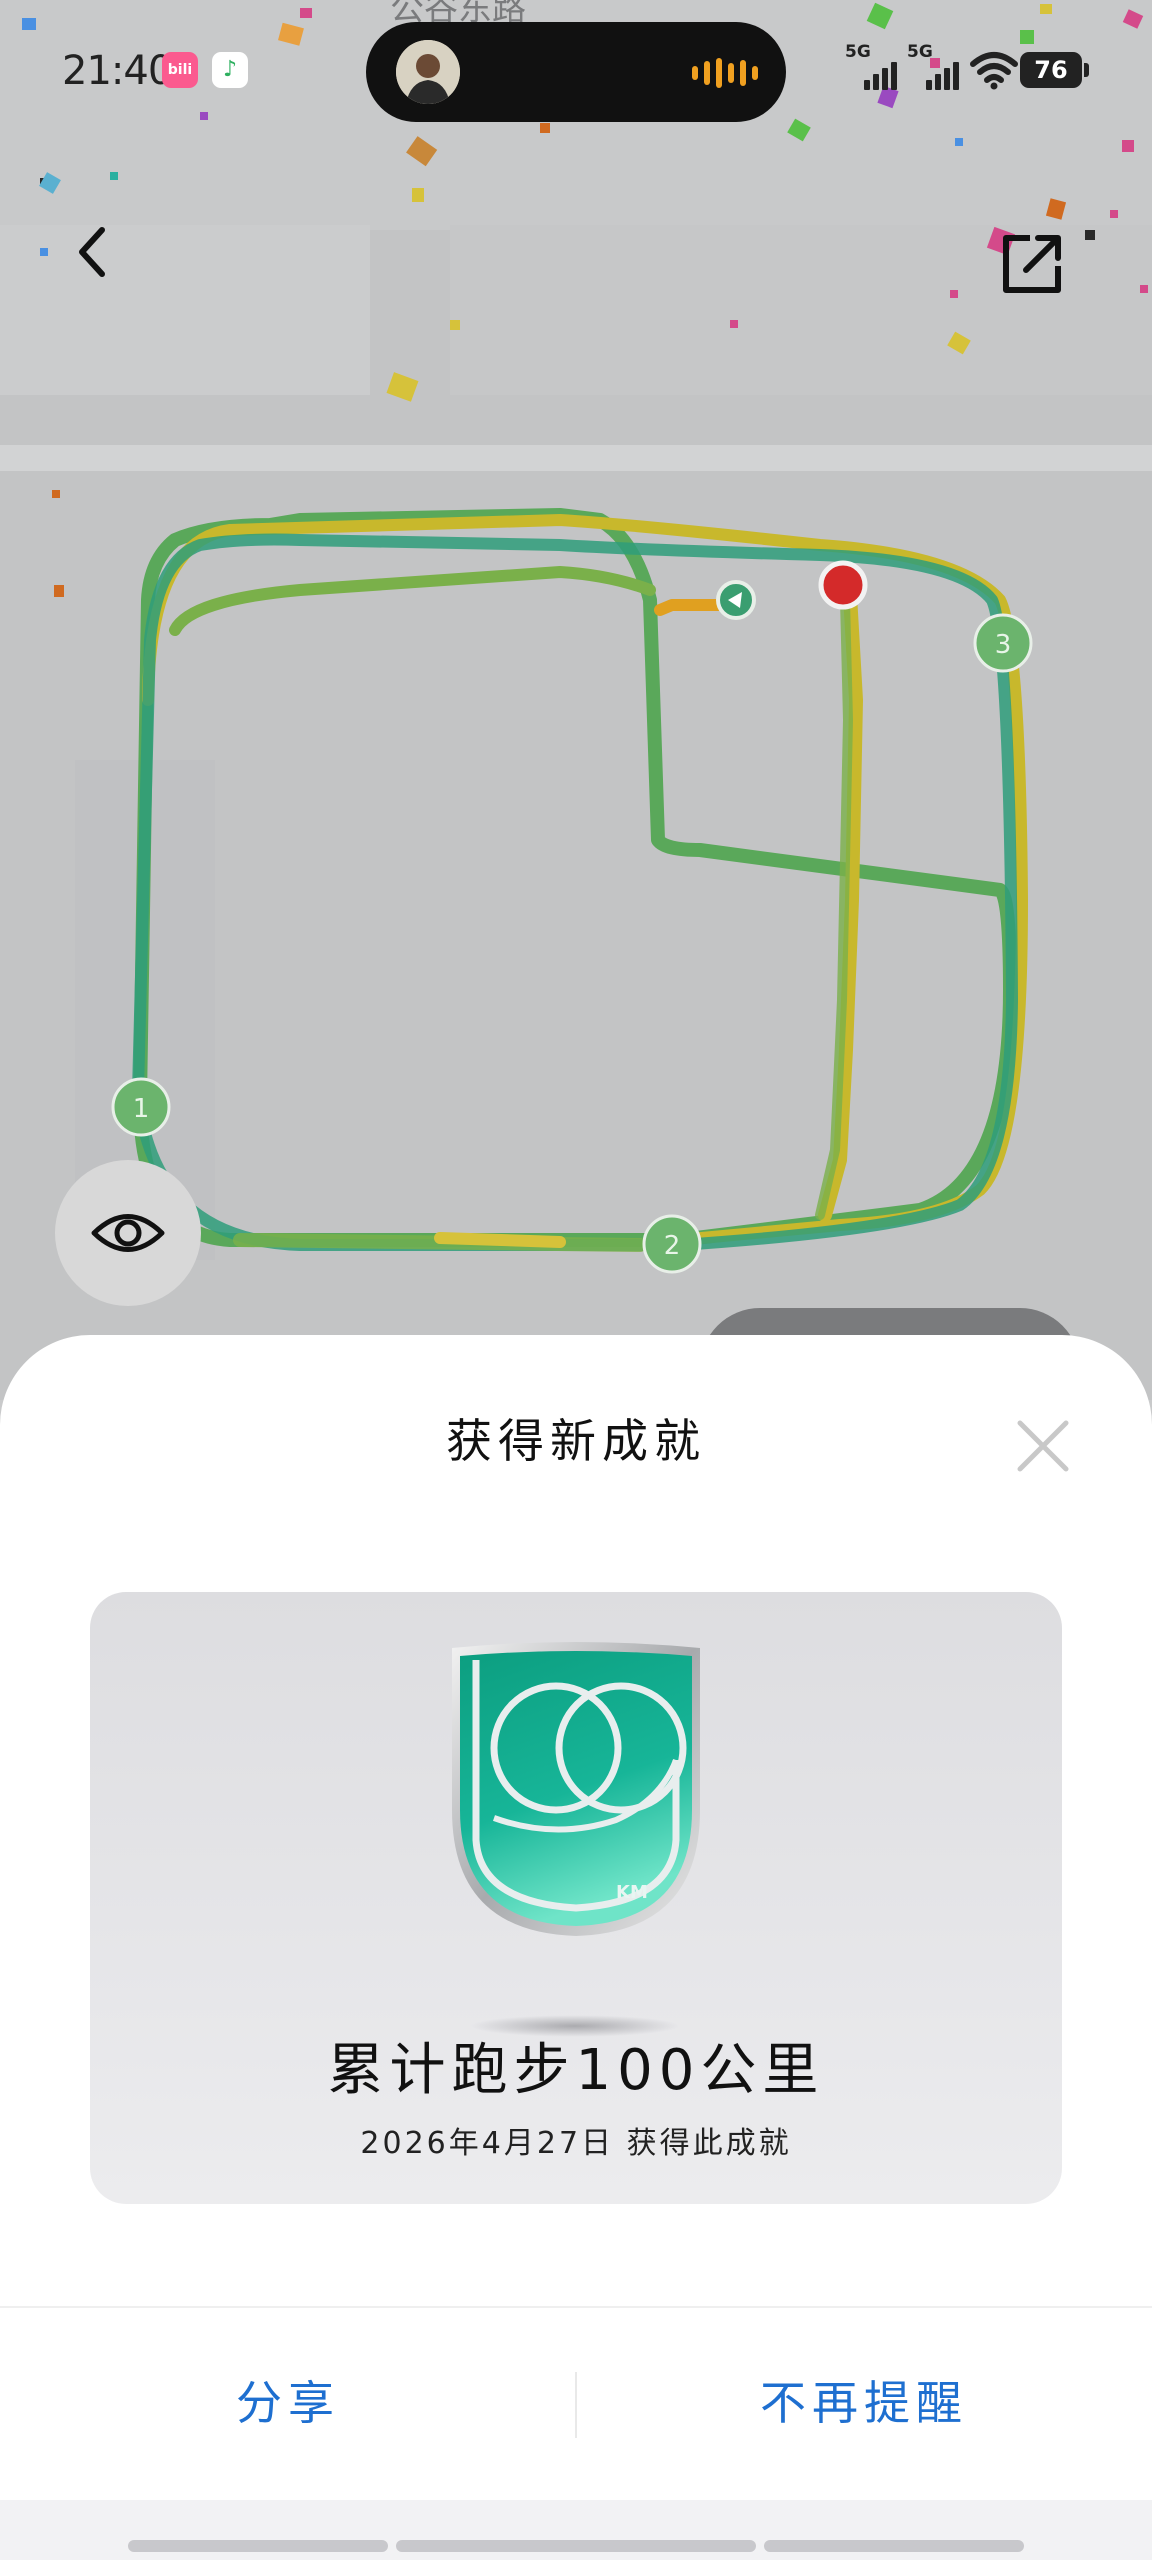 The height and width of the screenshot is (2560, 1152). What do you see at coordinates (1032, 264) in the screenshot?
I see `share-external-icon` at bounding box center [1032, 264].